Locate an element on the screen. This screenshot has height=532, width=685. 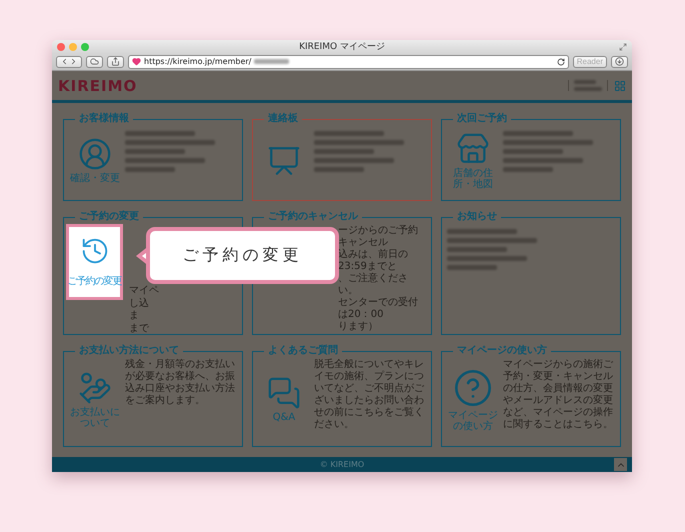
zoom-button is located at coordinates (85, 46).